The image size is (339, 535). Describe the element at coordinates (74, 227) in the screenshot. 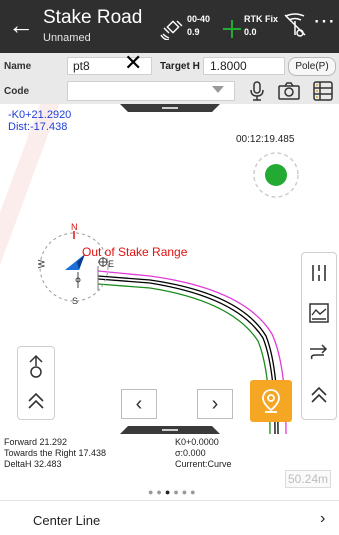

I see `compass-north-label: N` at that location.